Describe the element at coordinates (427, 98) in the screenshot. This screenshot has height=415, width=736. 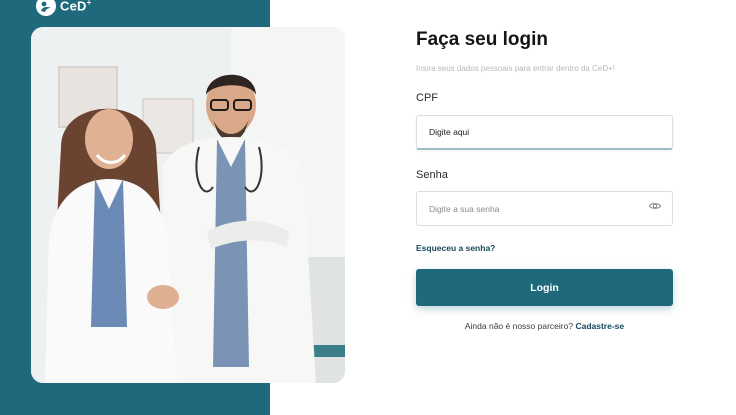
I see `cpf-label: CPF` at that location.